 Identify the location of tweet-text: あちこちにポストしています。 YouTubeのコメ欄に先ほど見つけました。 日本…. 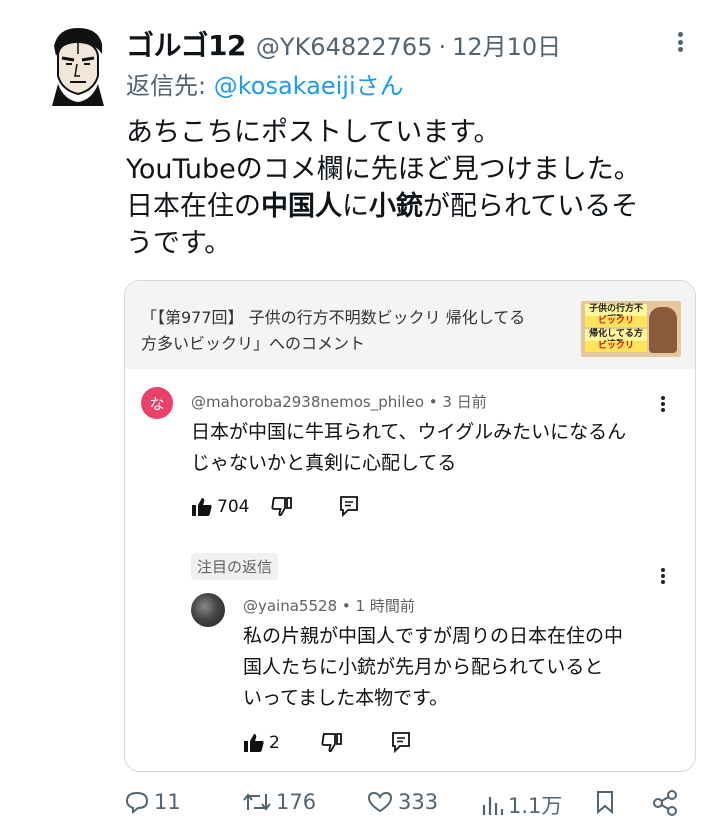
(411, 188).